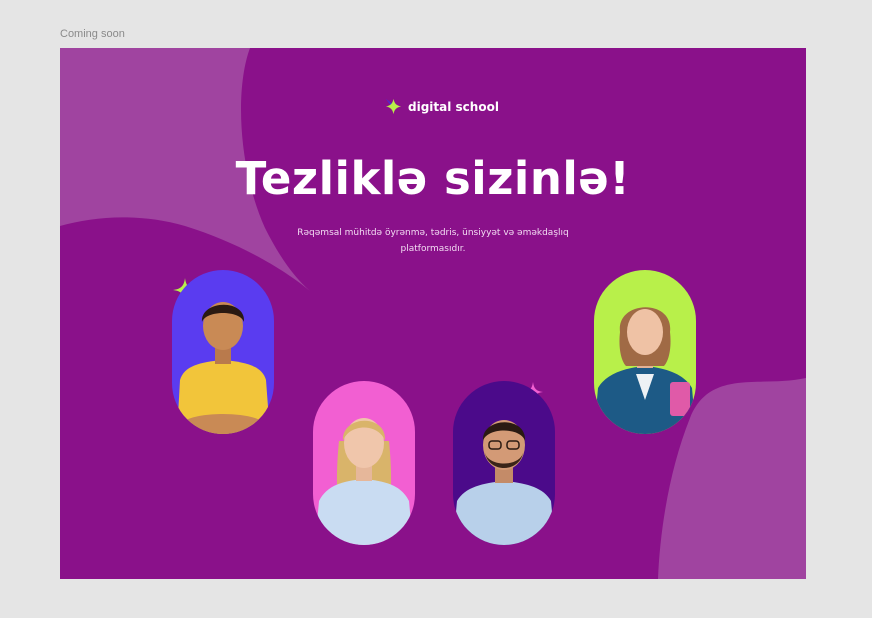  Describe the element at coordinates (453, 106) in the screenshot. I see `brand-name: digital school` at that location.